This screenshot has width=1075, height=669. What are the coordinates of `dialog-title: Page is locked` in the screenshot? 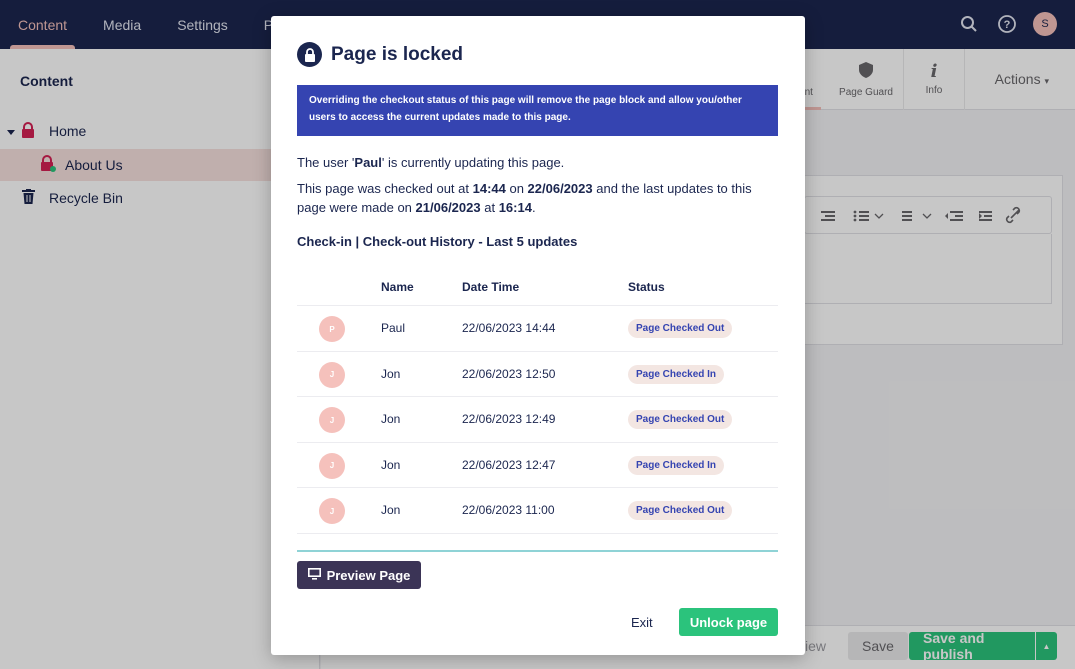 It's located at (397, 54).